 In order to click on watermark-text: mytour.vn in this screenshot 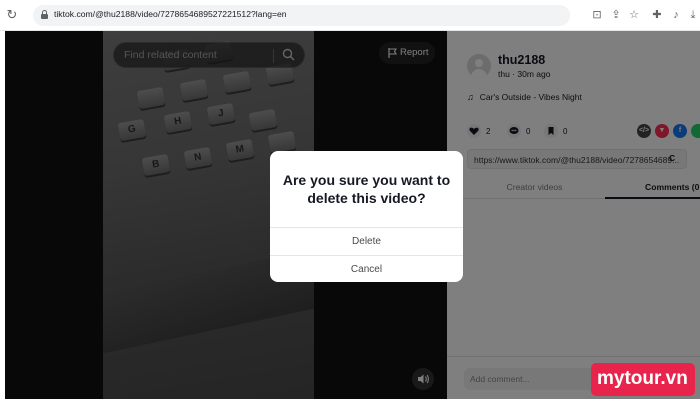, I will do `click(642, 378)`.